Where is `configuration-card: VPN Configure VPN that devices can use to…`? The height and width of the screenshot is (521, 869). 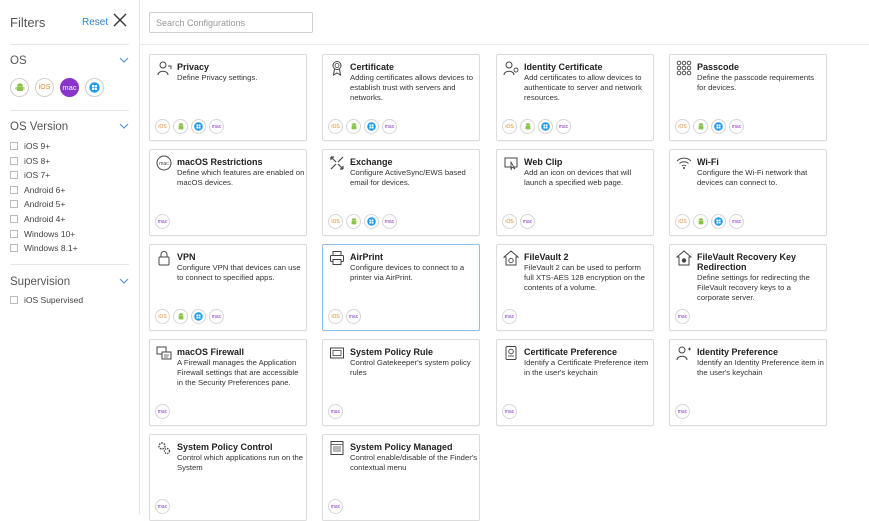 configuration-card: VPN Configure VPN that devices can use to… is located at coordinates (228, 287).